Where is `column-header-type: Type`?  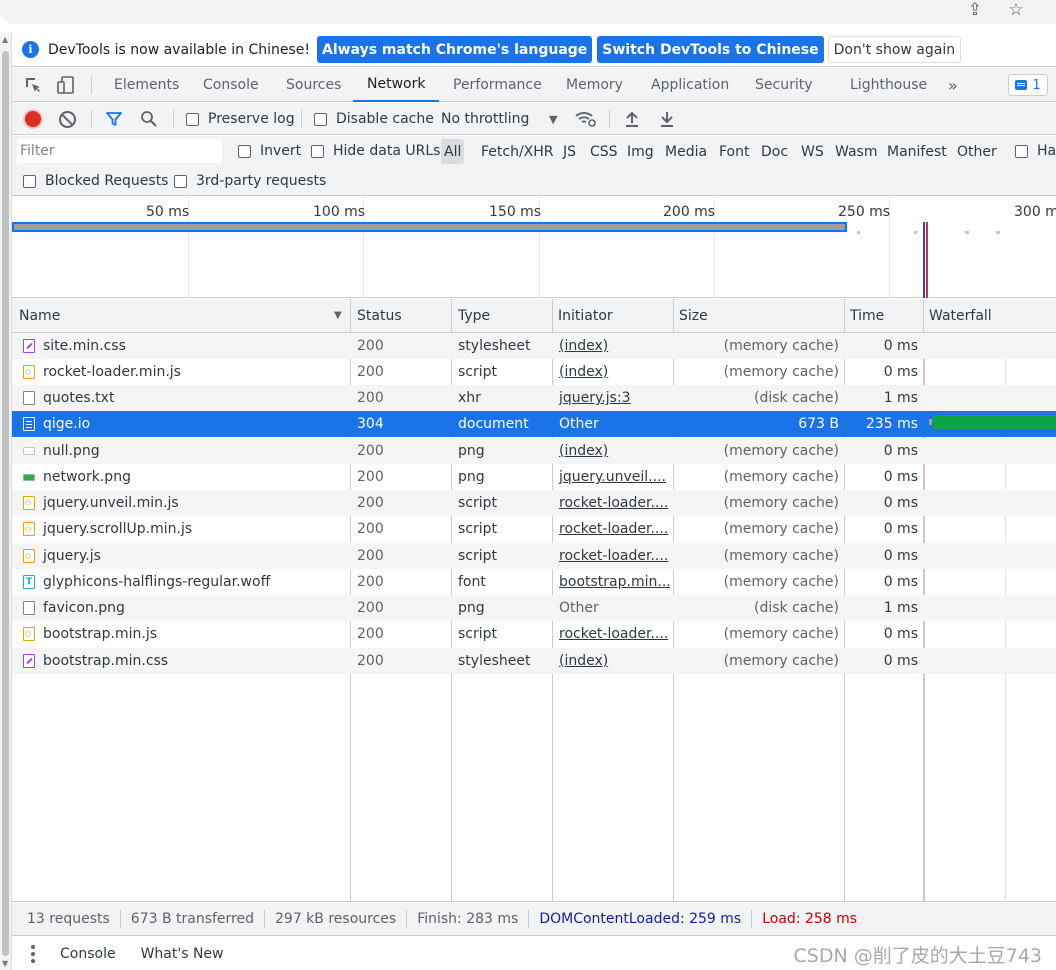
column-header-type: Type is located at coordinates (471, 316).